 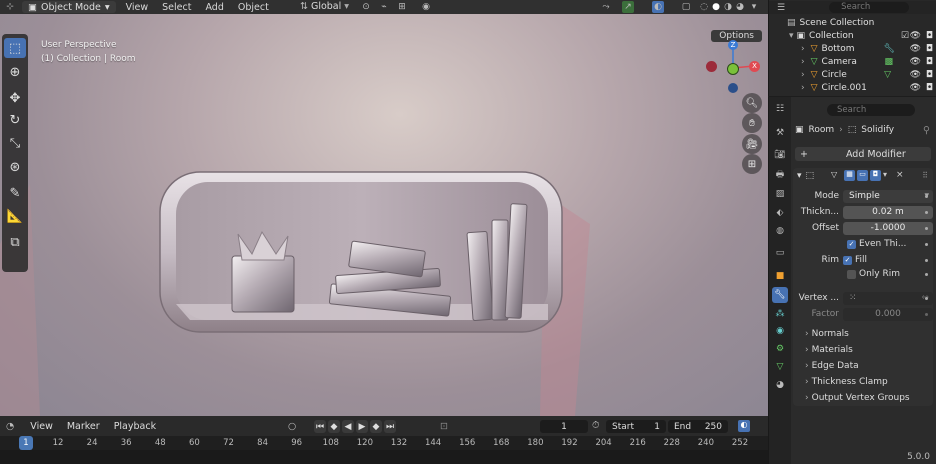 I want to click on display-mode-icon: ☰, so click(x=781, y=8).